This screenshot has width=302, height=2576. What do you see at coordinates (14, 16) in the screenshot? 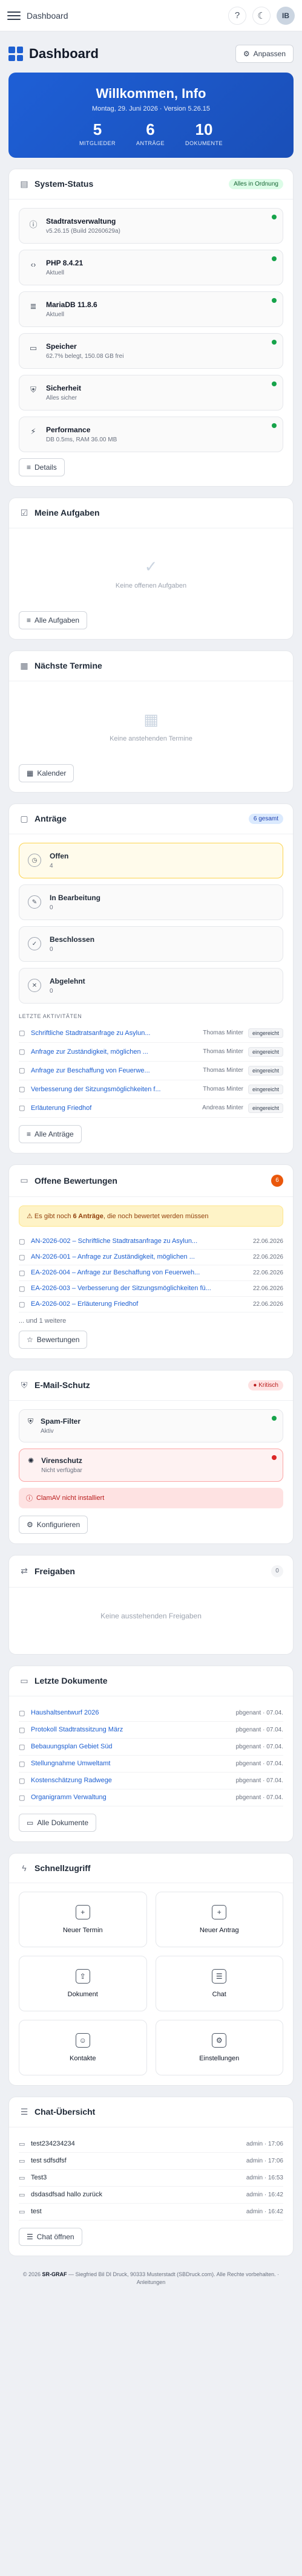
I see `menu-icon` at bounding box center [14, 16].